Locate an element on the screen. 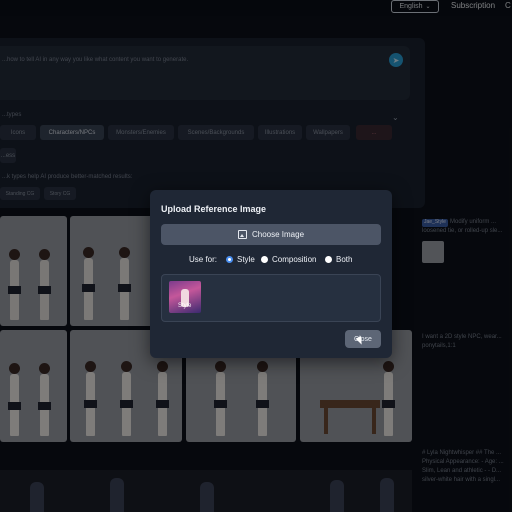 This screenshot has height=512, width=512. use-for-label: Use for: is located at coordinates (203, 259).